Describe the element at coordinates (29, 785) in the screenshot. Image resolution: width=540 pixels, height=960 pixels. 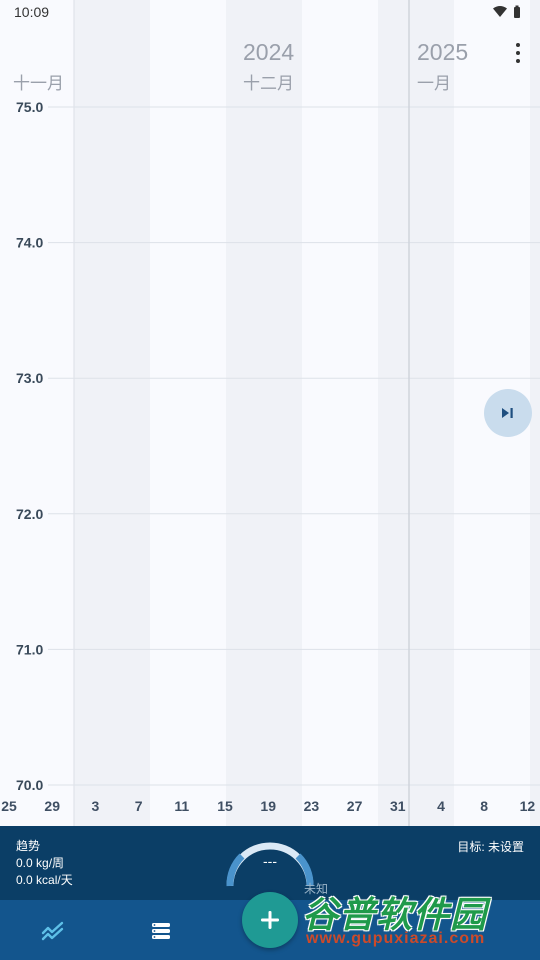
I see `y-tick-label: 70.0` at that location.